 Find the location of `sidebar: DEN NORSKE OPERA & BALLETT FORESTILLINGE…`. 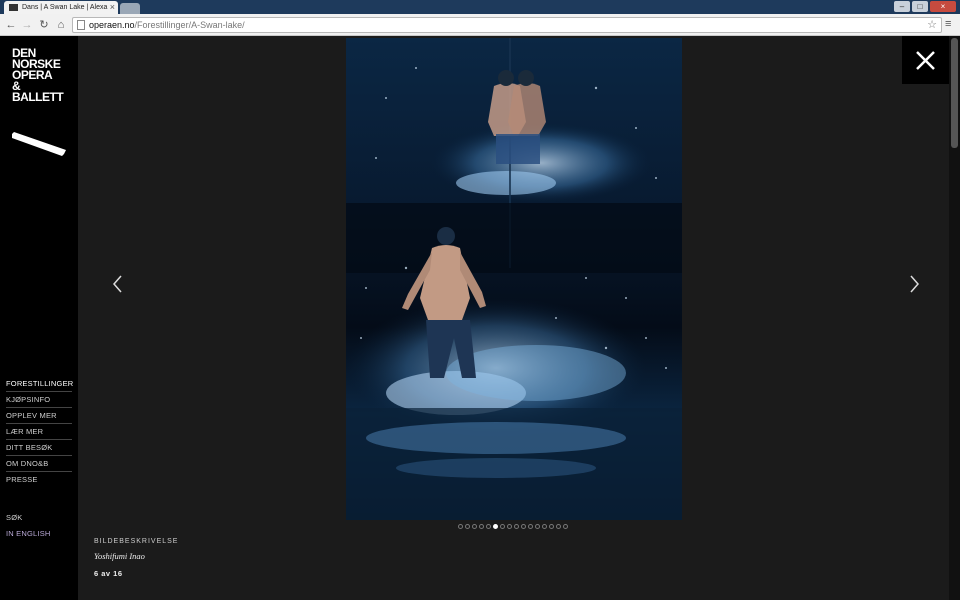

sidebar: DEN NORSKE OPERA & BALLETT FORESTILLINGE… is located at coordinates (39, 318).